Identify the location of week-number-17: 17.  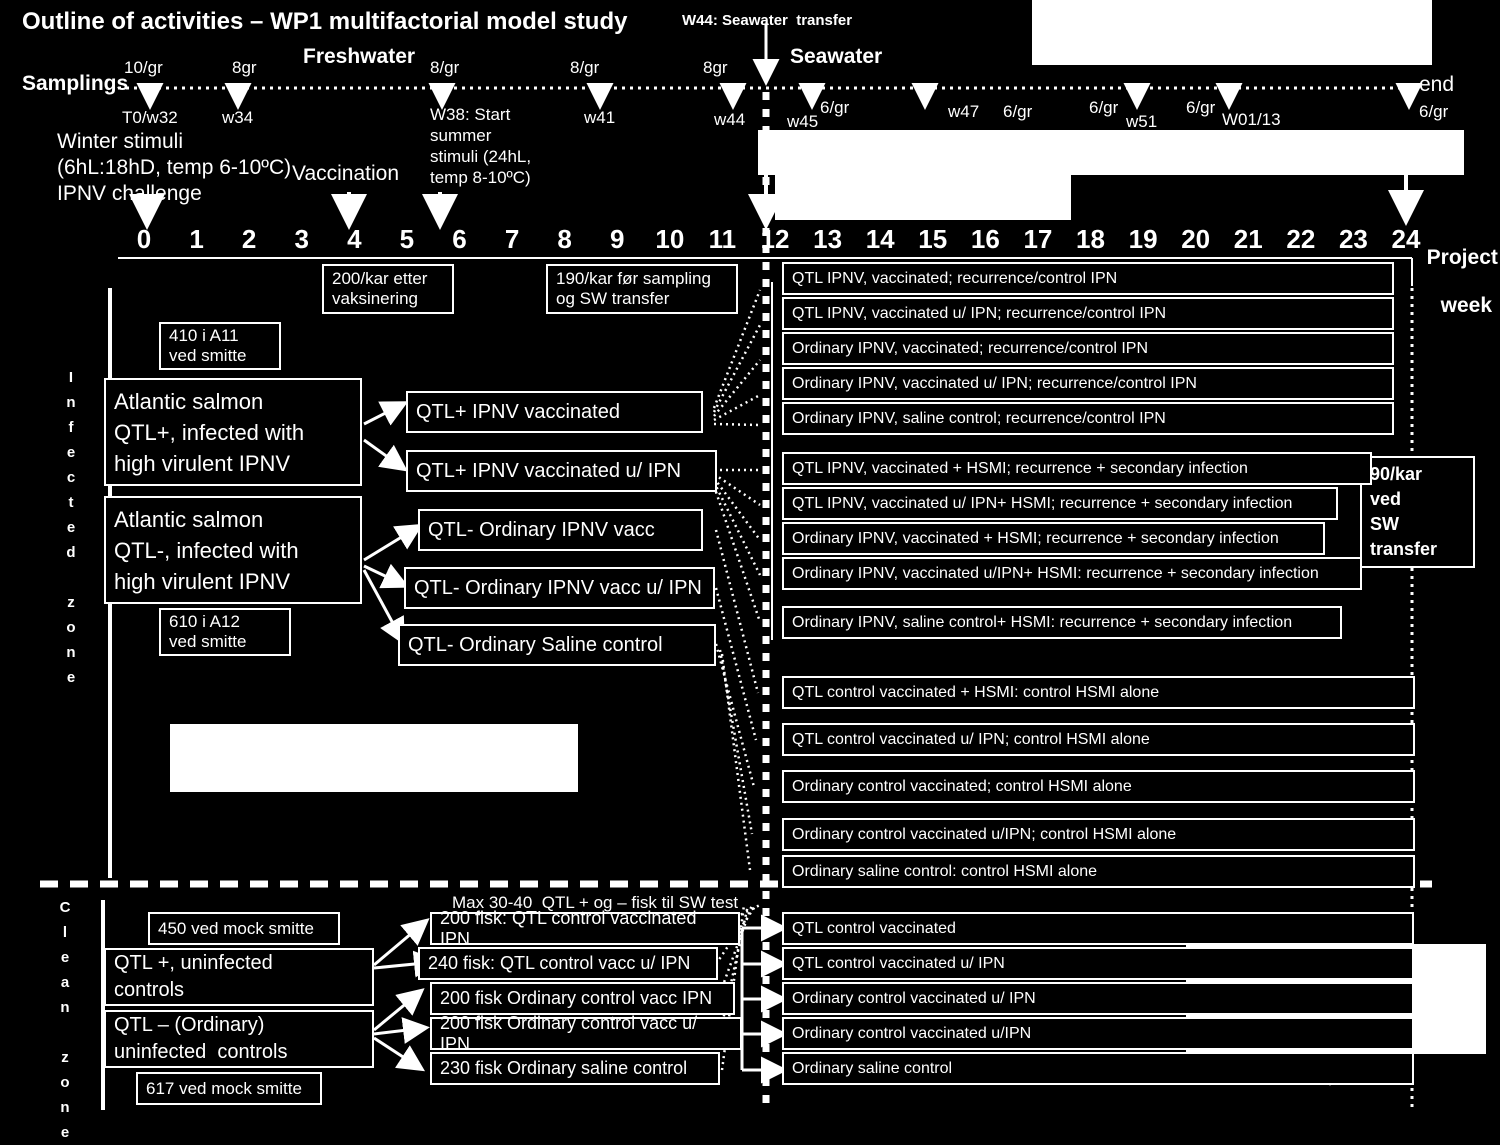
(1038, 239).